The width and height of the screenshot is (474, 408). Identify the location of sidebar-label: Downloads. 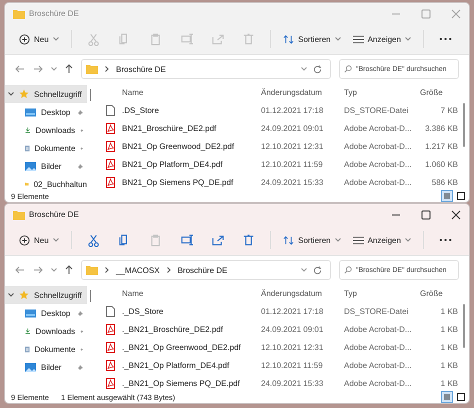
(56, 130).